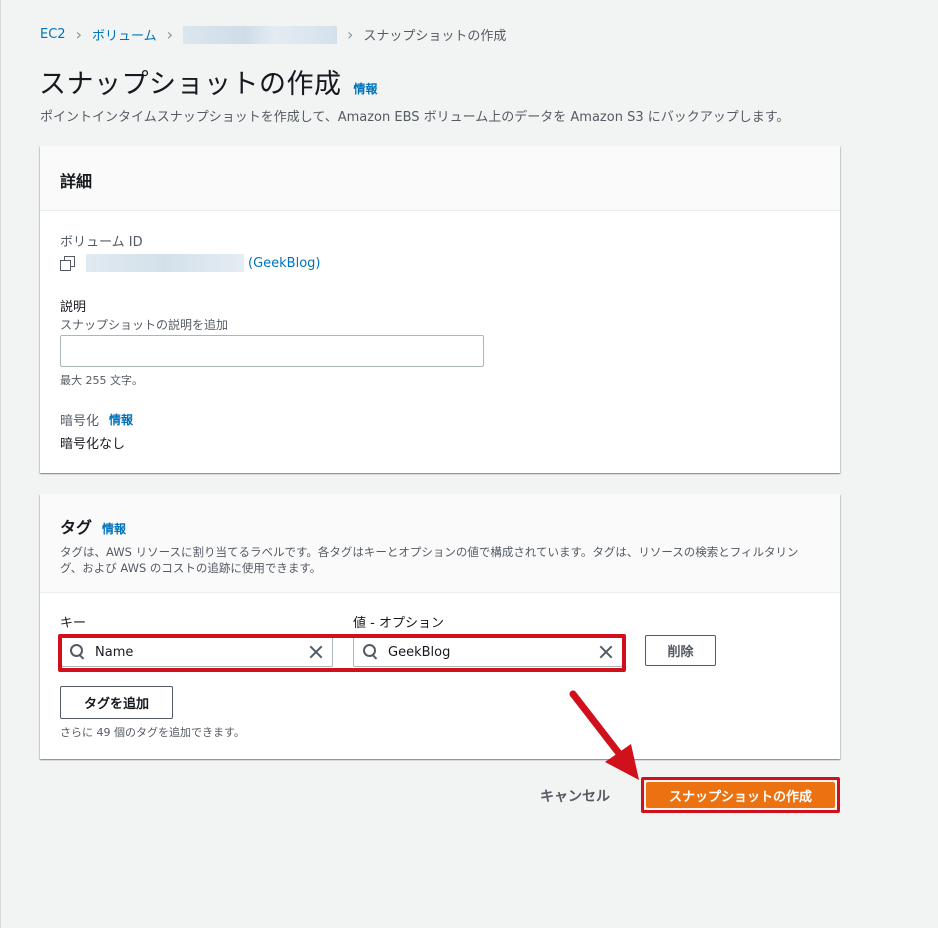 The height and width of the screenshot is (928, 938). Describe the element at coordinates (440, 526) in the screenshot. I see `tags-title-row: タグ 情報` at that location.